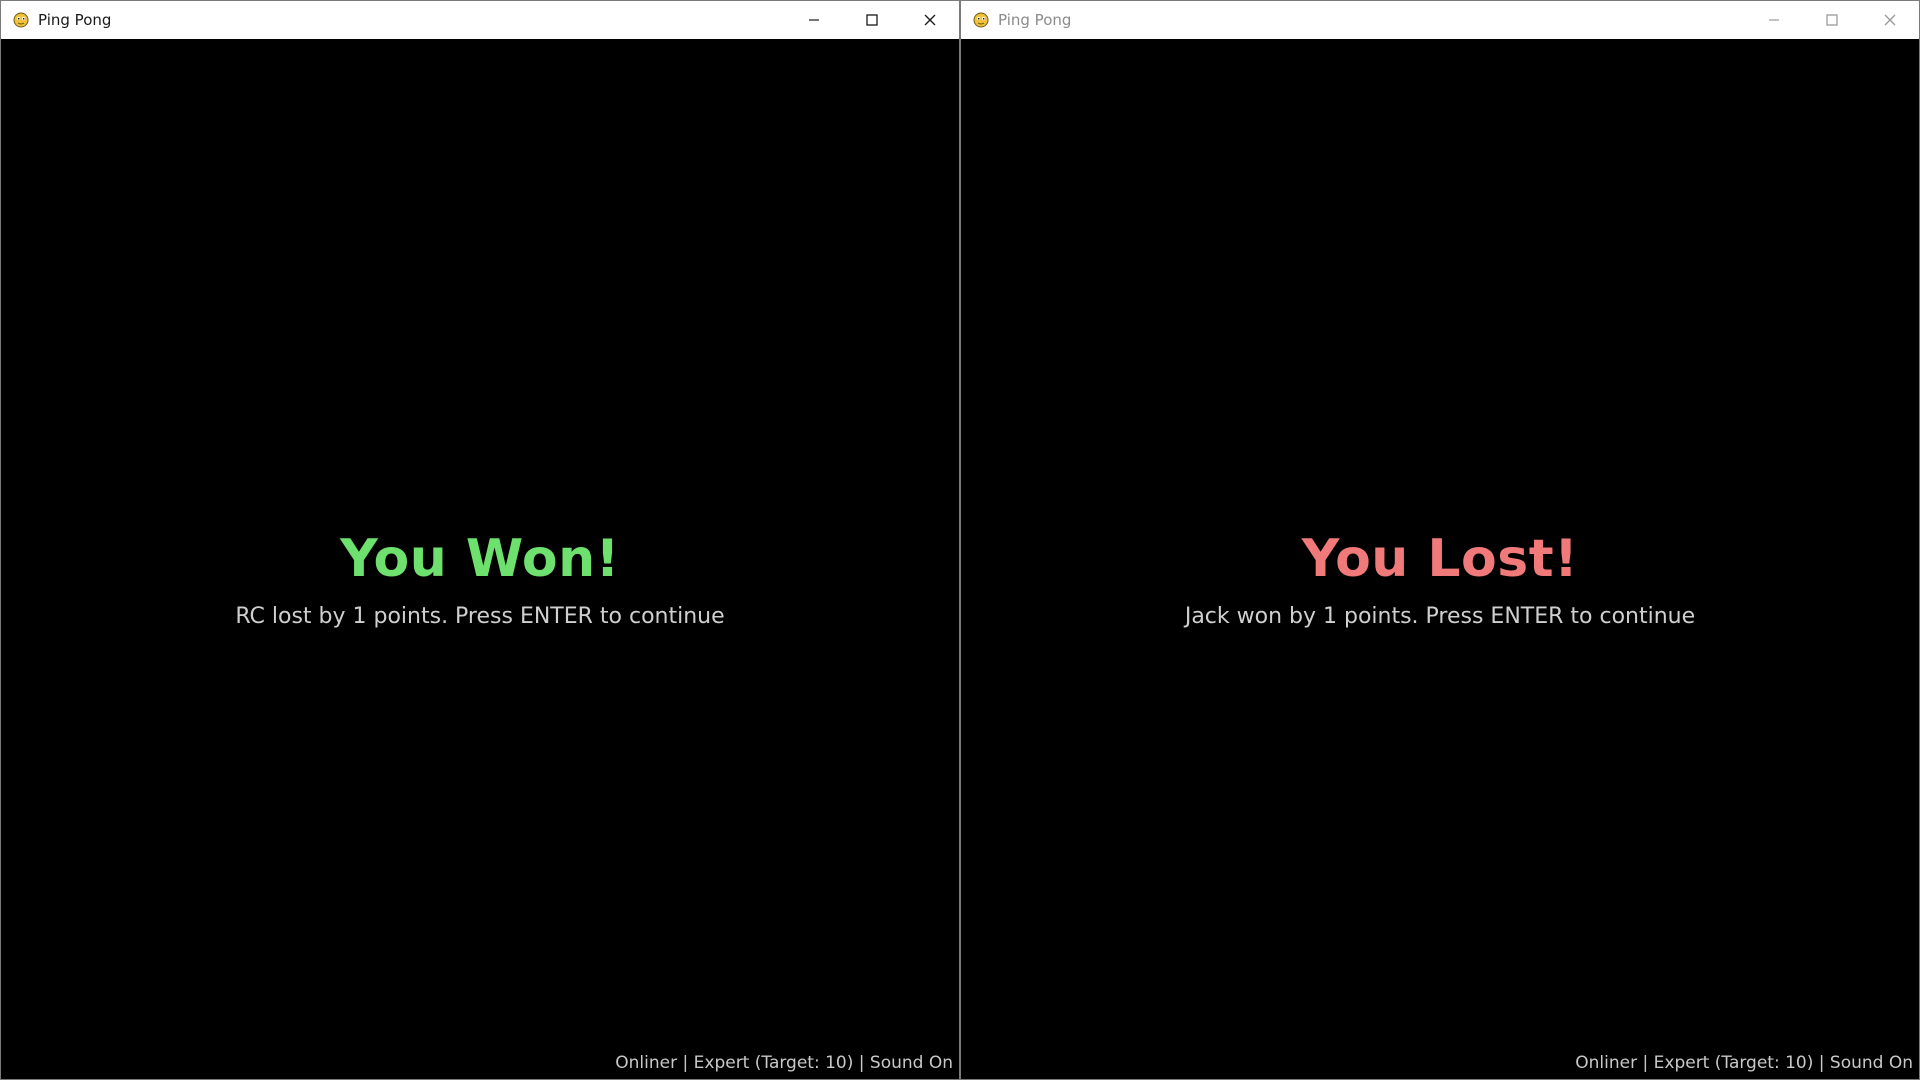  I want to click on result-title: You Won!, so click(480, 559).